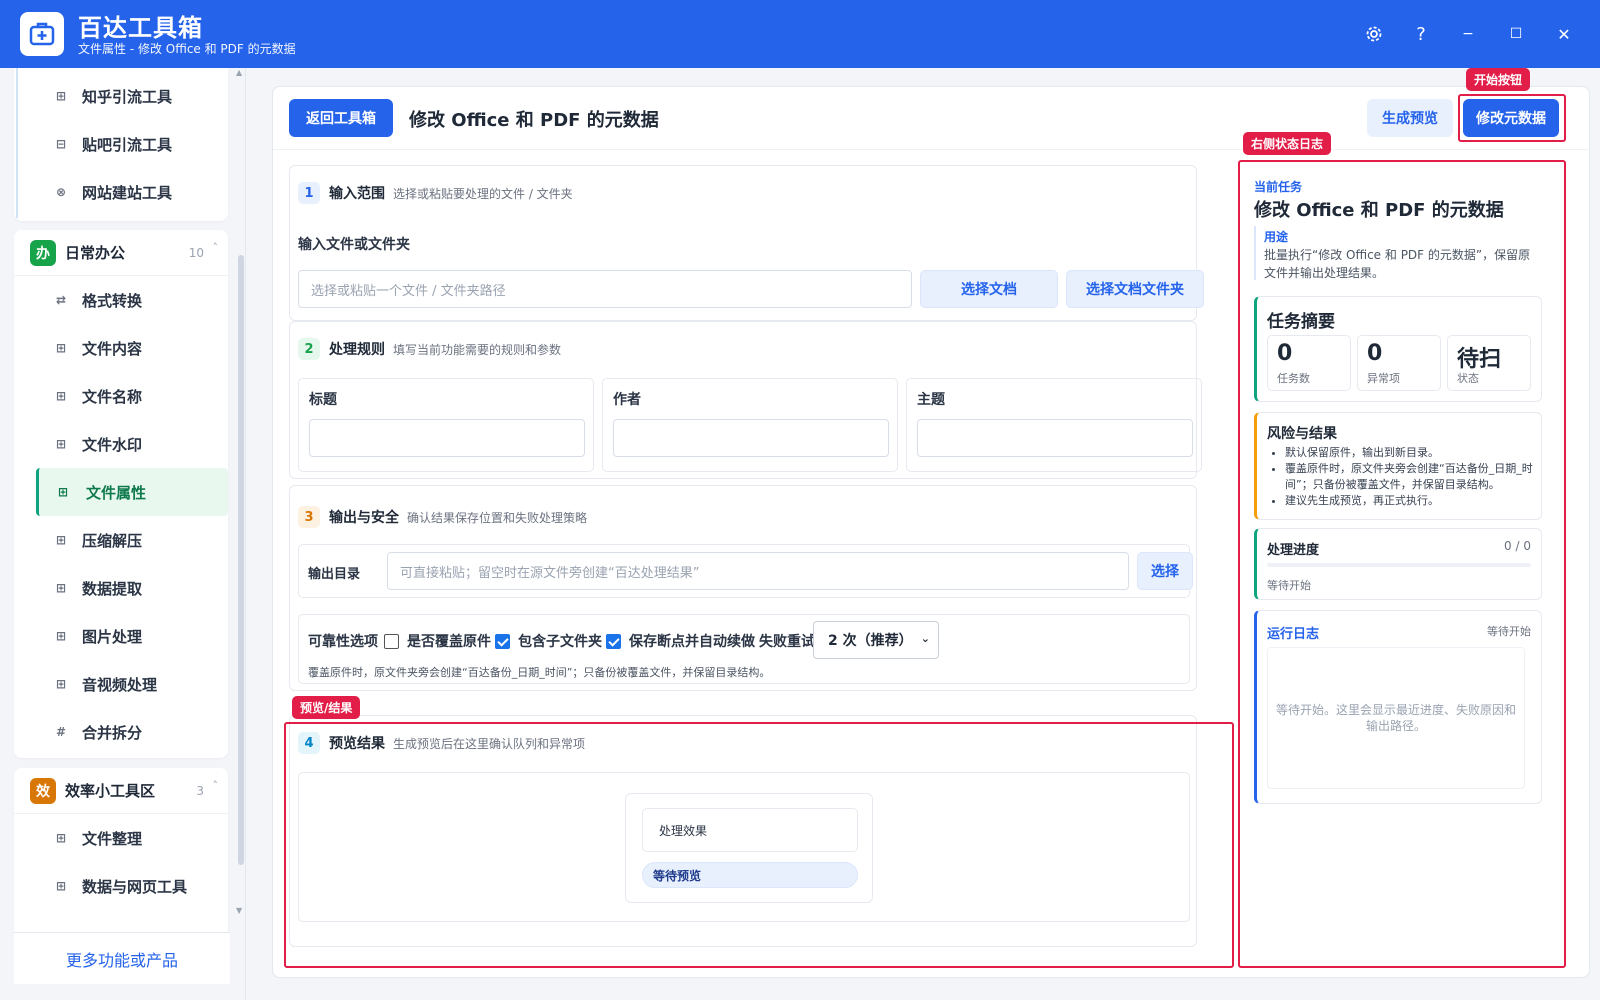  What do you see at coordinates (534, 120) in the screenshot?
I see `page-title: 修改 Office 和 PDF 的元数据` at bounding box center [534, 120].